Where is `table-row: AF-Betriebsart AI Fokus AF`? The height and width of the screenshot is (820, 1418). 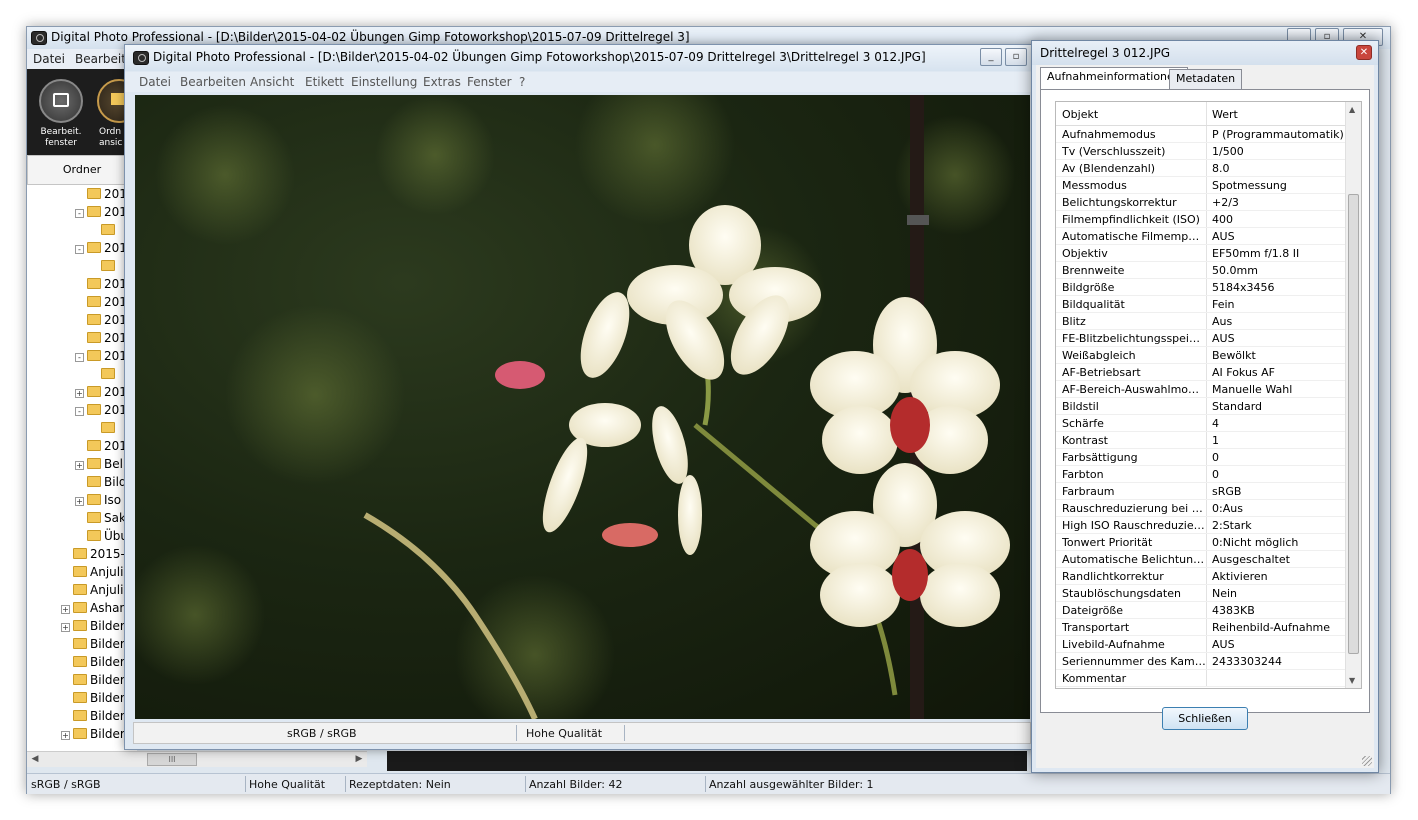
table-row: AF-Betriebsart AI Fokus AF is located at coordinates (1201, 372).